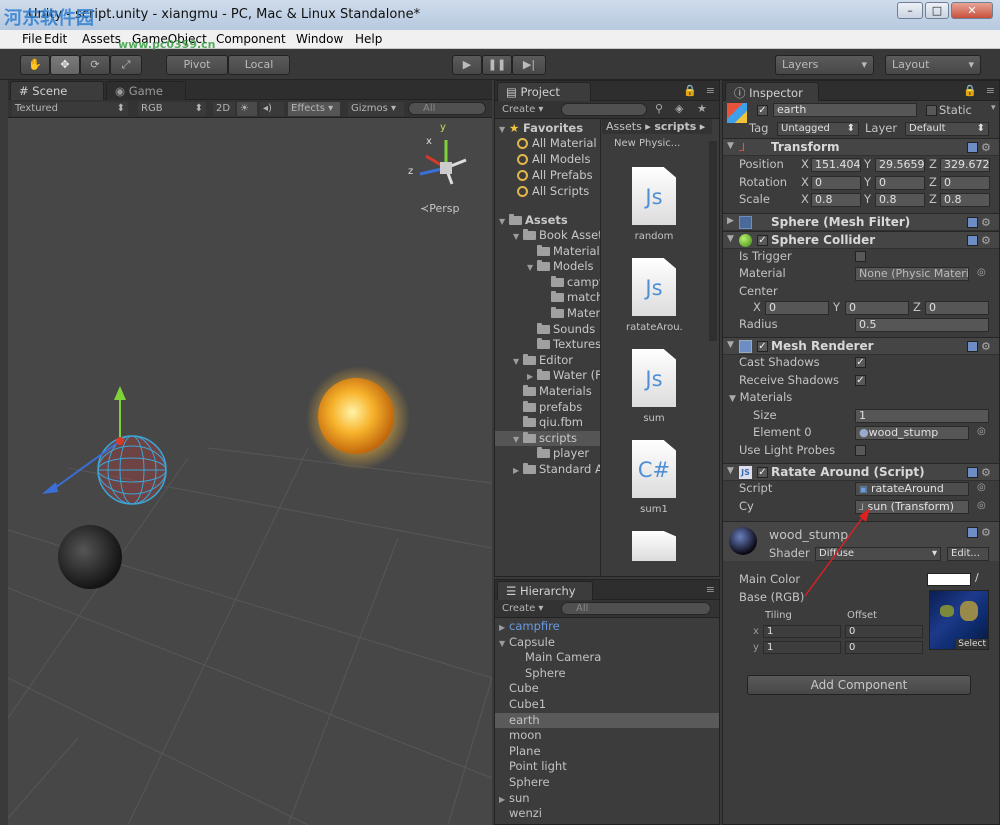 This screenshot has height=825, width=1000. What do you see at coordinates (702, 108) in the screenshot?
I see `favorite-star-icon: ★` at bounding box center [702, 108].